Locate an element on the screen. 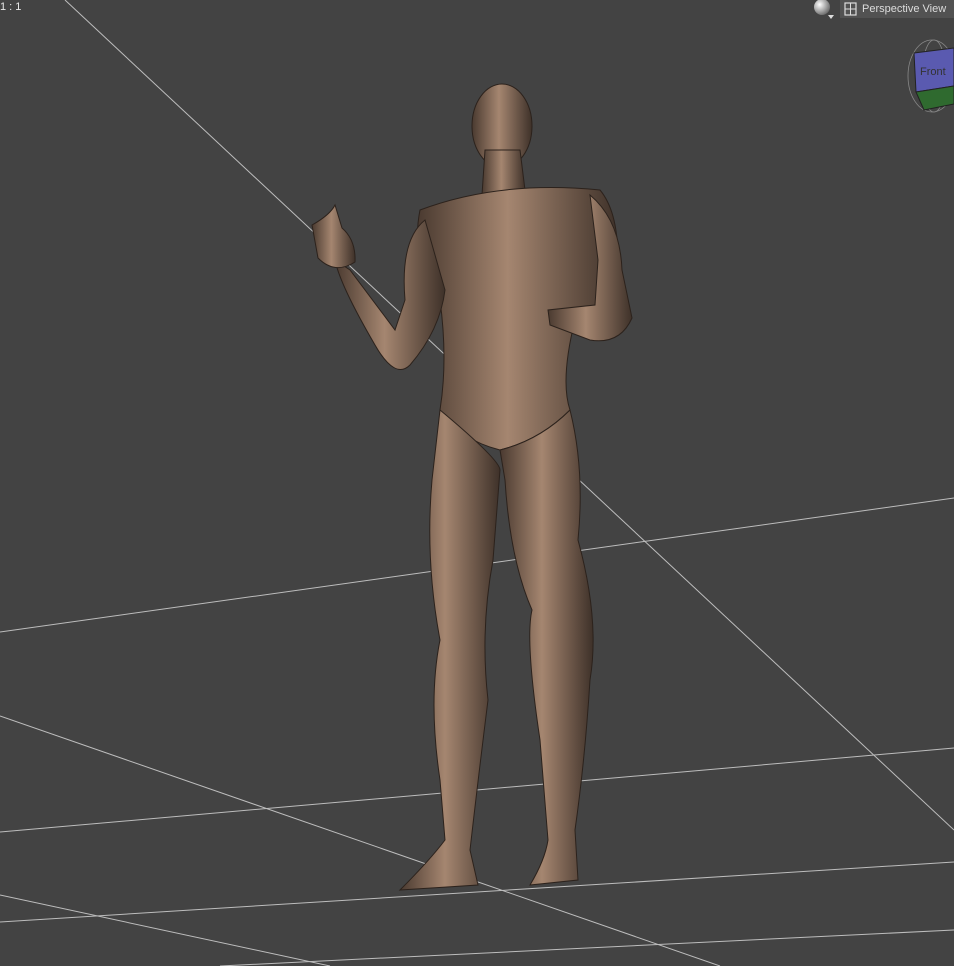 Image resolution: width=954 pixels, height=966 pixels. right-leg is located at coordinates (546, 647).